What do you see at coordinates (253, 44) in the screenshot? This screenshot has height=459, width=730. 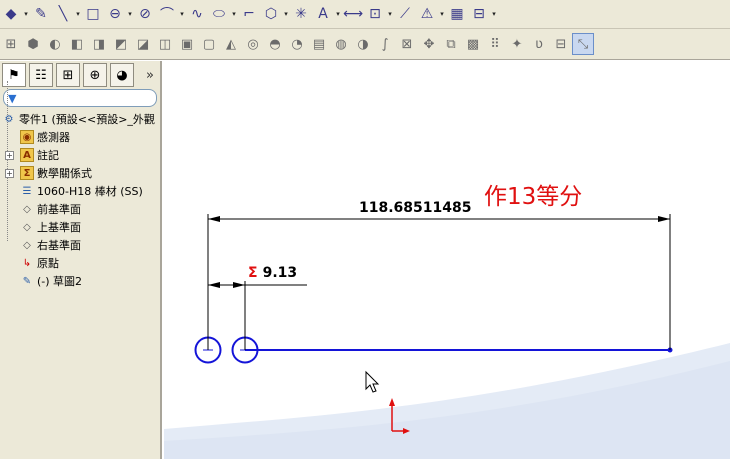 I see `hole-icon: ◎` at bounding box center [253, 44].